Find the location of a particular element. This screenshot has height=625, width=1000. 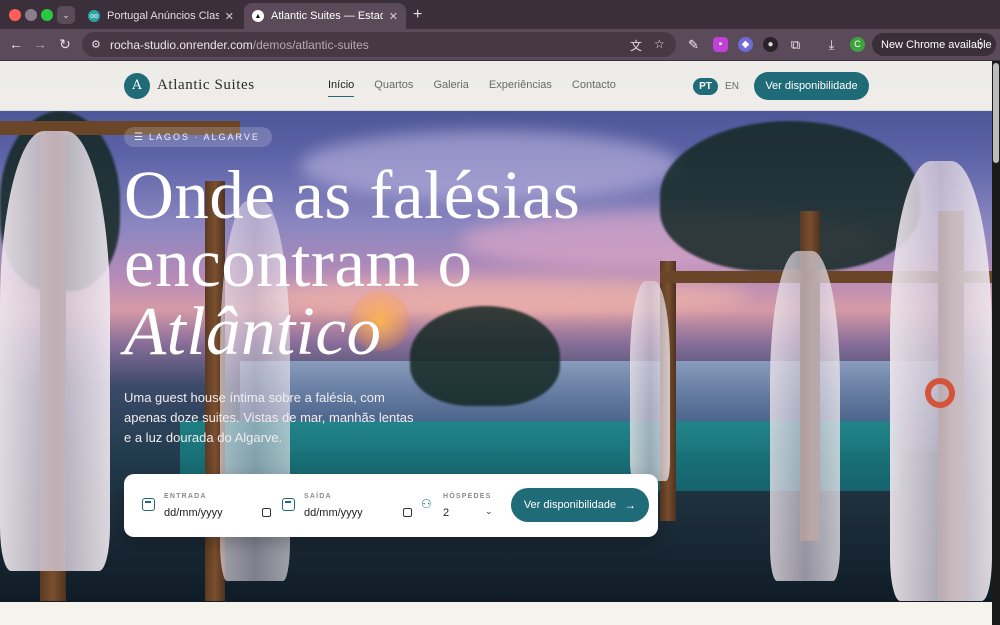

check-availability-button: Ver disponibilidade → is located at coordinates (580, 505).